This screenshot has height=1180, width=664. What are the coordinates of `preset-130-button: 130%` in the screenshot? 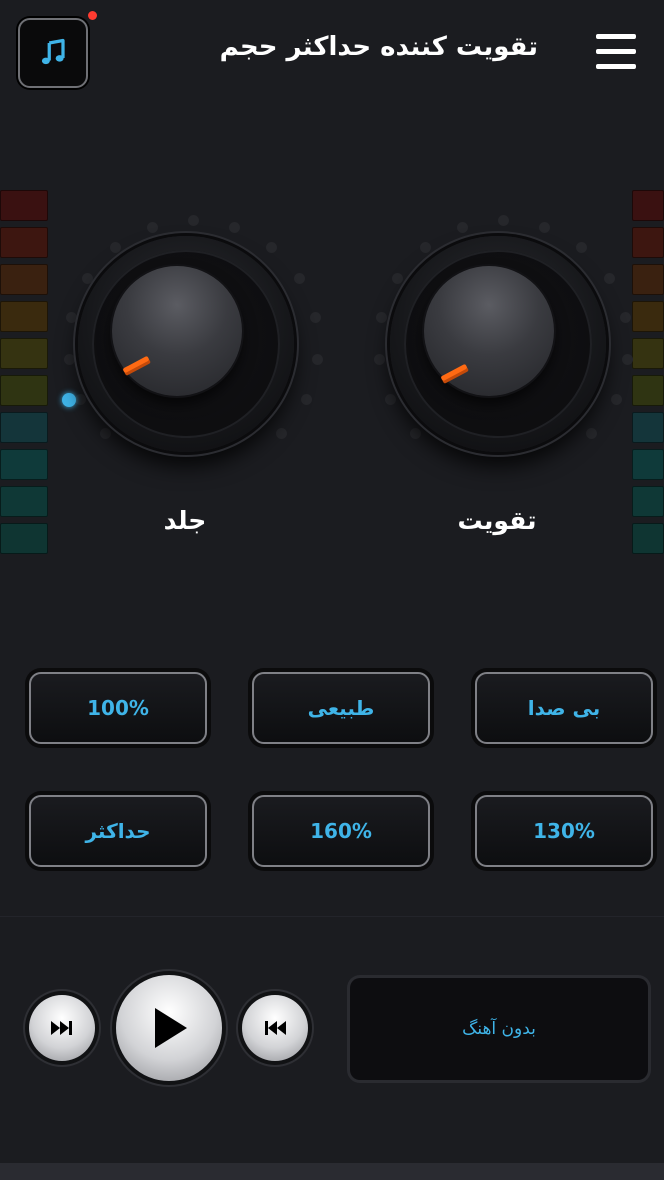 It's located at (564, 831).